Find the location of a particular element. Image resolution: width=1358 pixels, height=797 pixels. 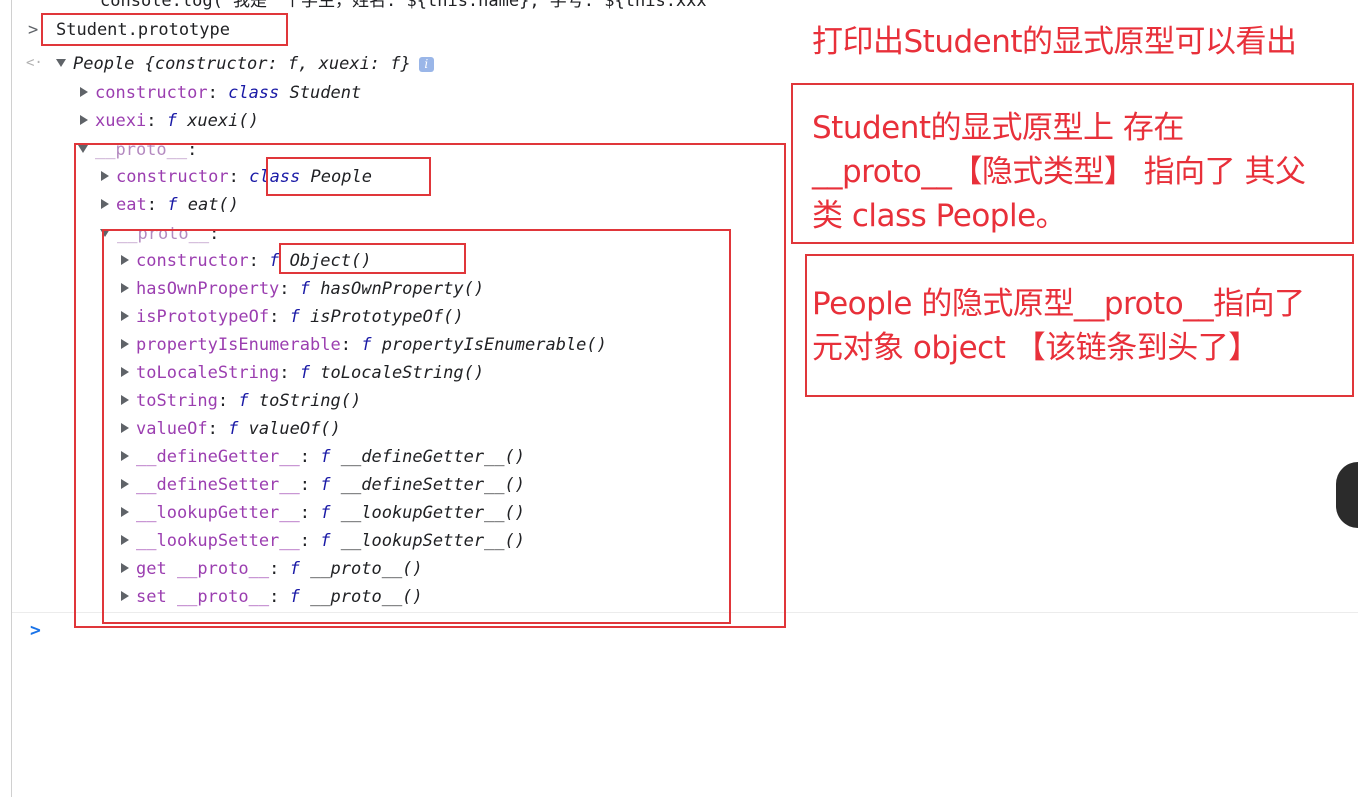

annotation-note-3-line2: 元对象 object 【该链条到头了】 is located at coordinates (1035, 348).